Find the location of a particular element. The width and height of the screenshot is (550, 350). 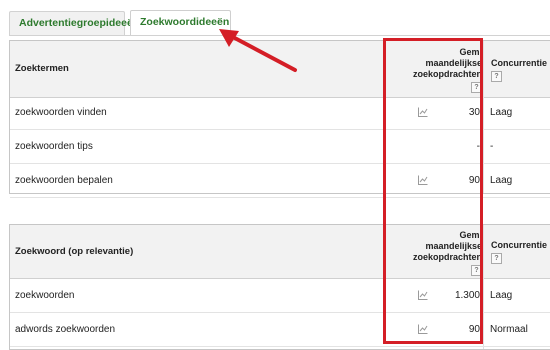

competition-level: - is located at coordinates (492, 146).